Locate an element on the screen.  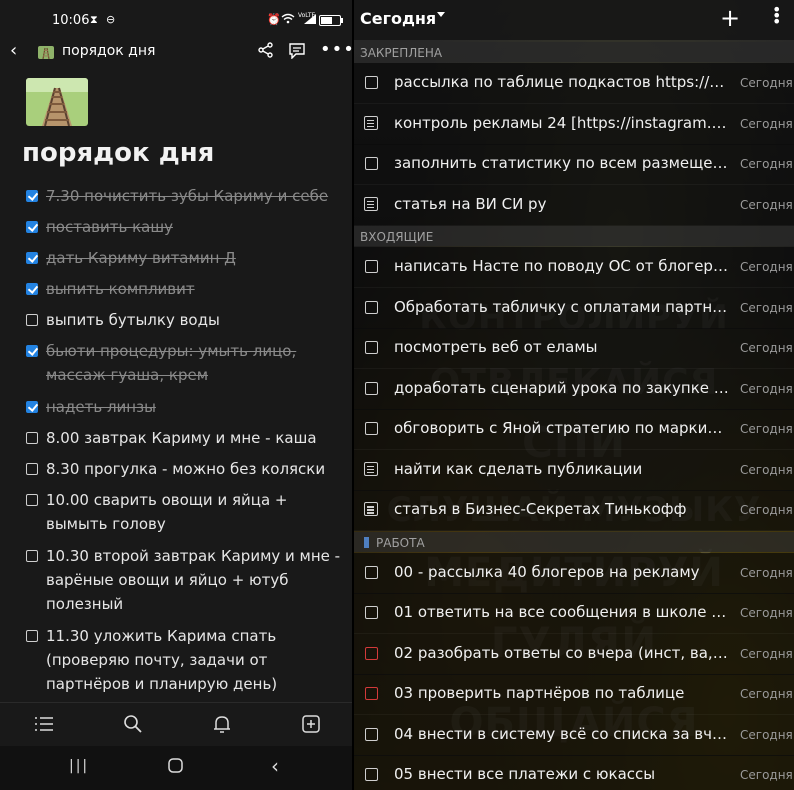
add-task-icon: + is located at coordinates (730, 18).